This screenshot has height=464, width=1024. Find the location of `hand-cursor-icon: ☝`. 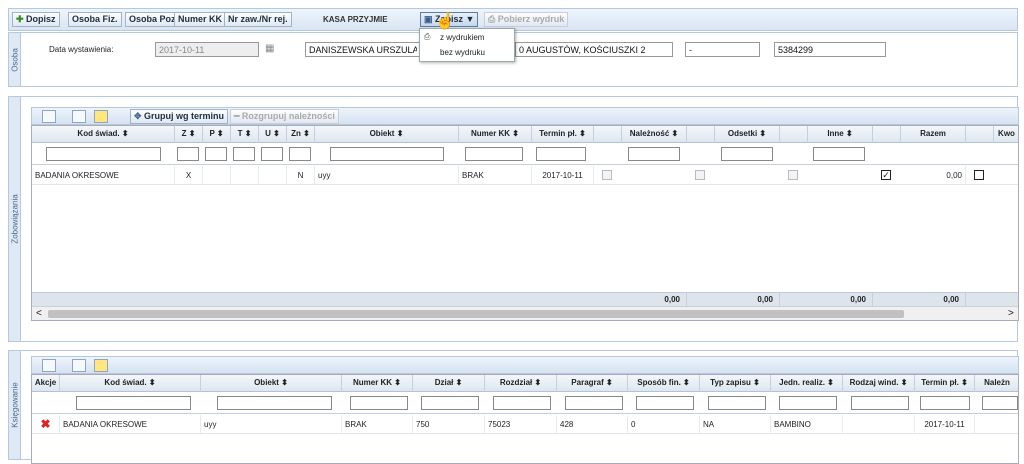

hand-cursor-icon: ☝ is located at coordinates (445, 21).